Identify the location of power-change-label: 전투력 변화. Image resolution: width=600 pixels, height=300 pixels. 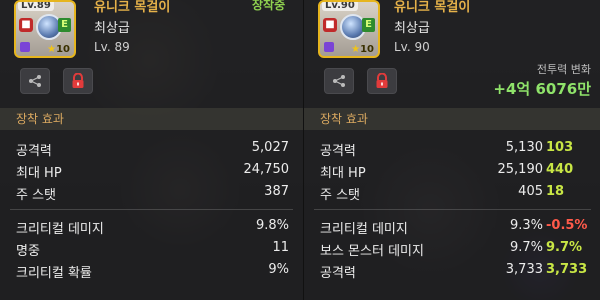
(563, 69).